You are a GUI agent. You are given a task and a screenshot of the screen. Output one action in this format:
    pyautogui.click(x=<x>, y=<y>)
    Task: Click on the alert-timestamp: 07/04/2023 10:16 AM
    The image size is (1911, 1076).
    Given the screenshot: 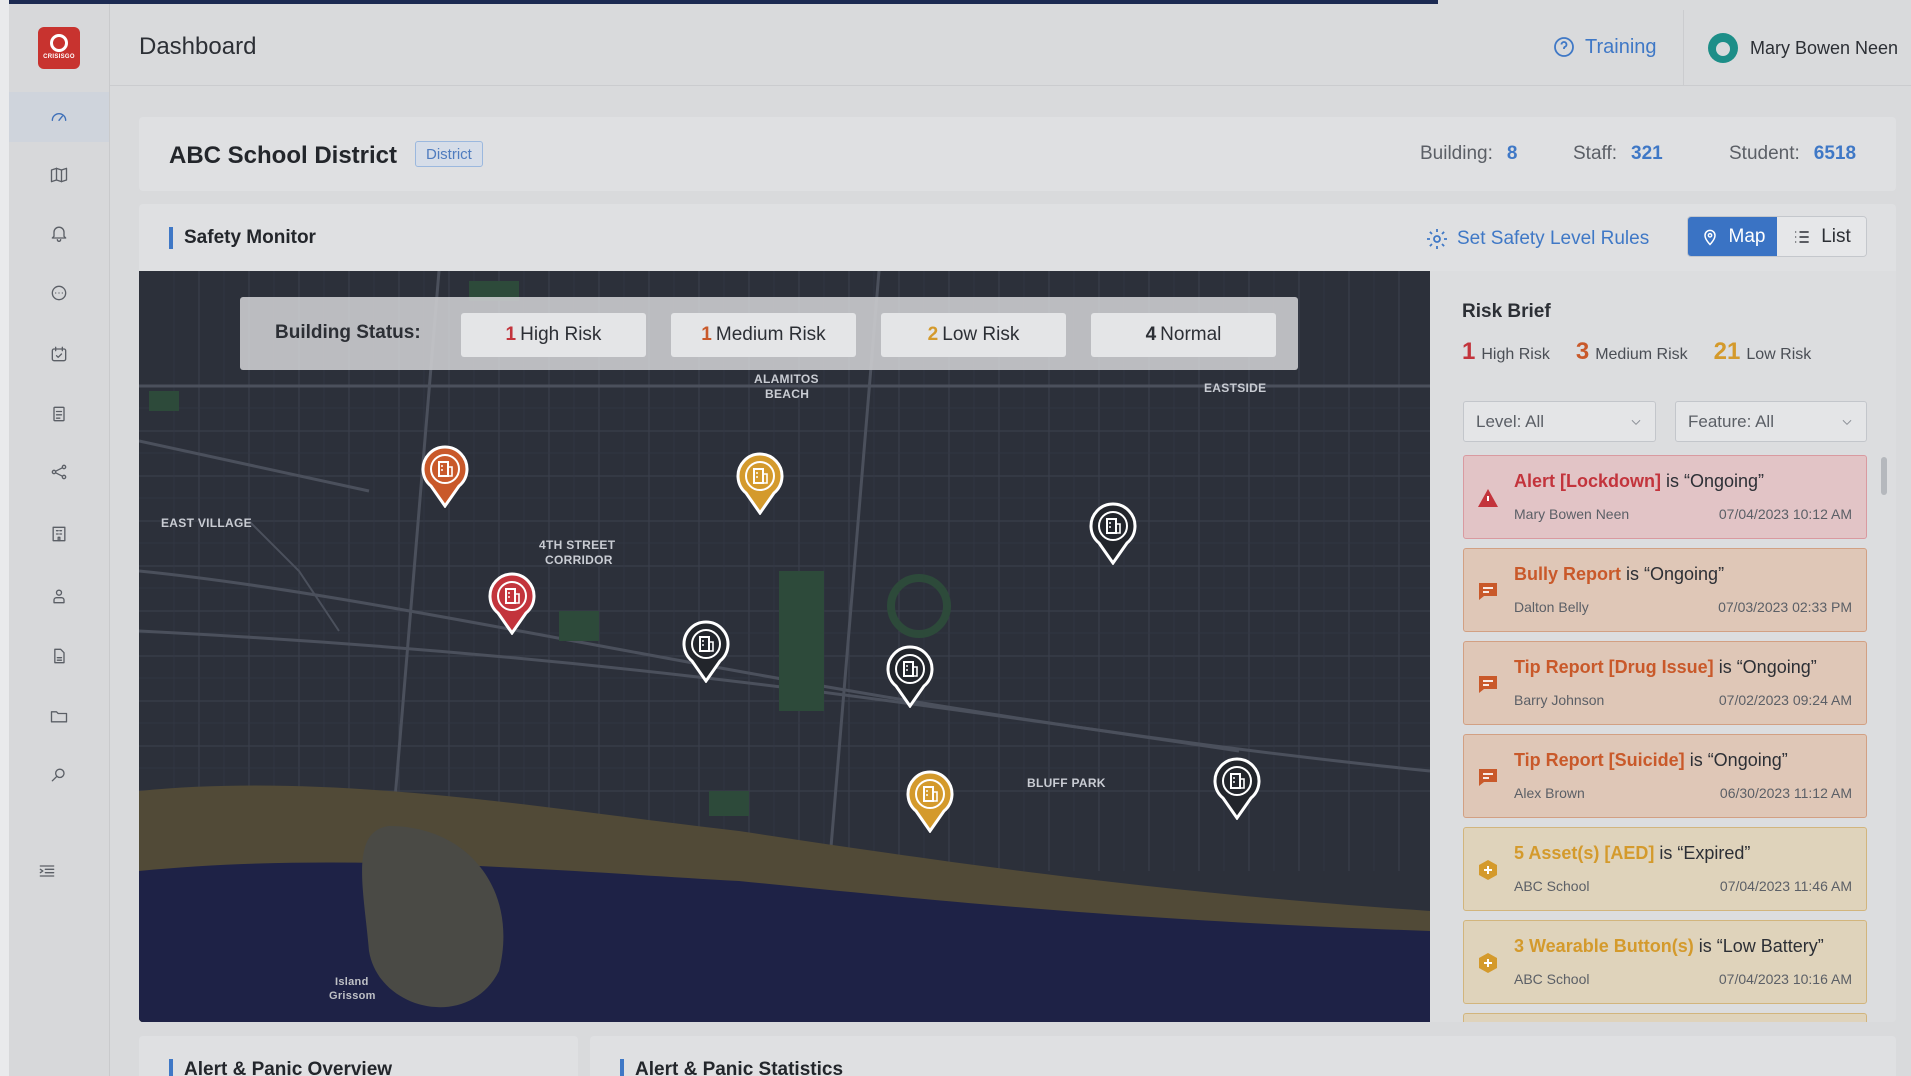 What is the action you would take?
    pyautogui.click(x=1785, y=979)
    